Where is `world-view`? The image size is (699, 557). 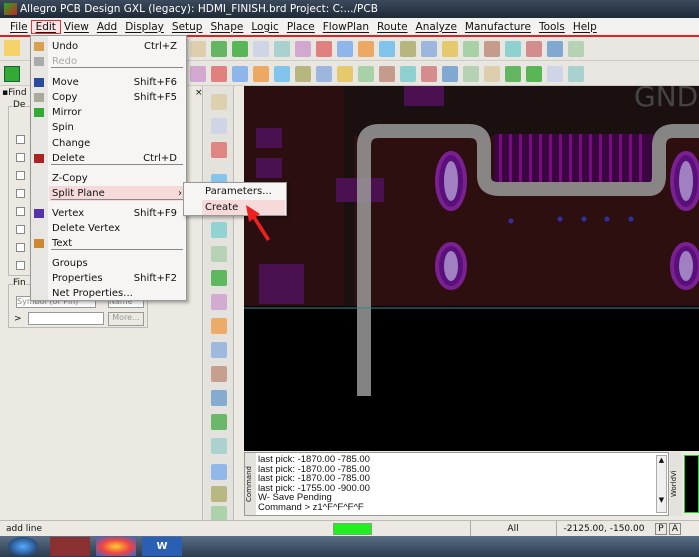 world-view is located at coordinates (691, 484).